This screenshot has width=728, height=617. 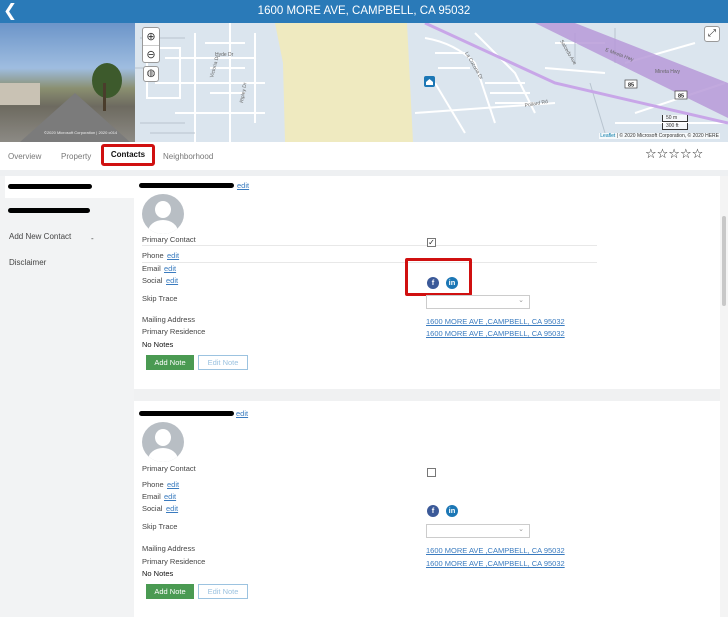 What do you see at coordinates (674, 154) in the screenshot?
I see `star-rating: ☆☆☆☆☆` at bounding box center [674, 154].